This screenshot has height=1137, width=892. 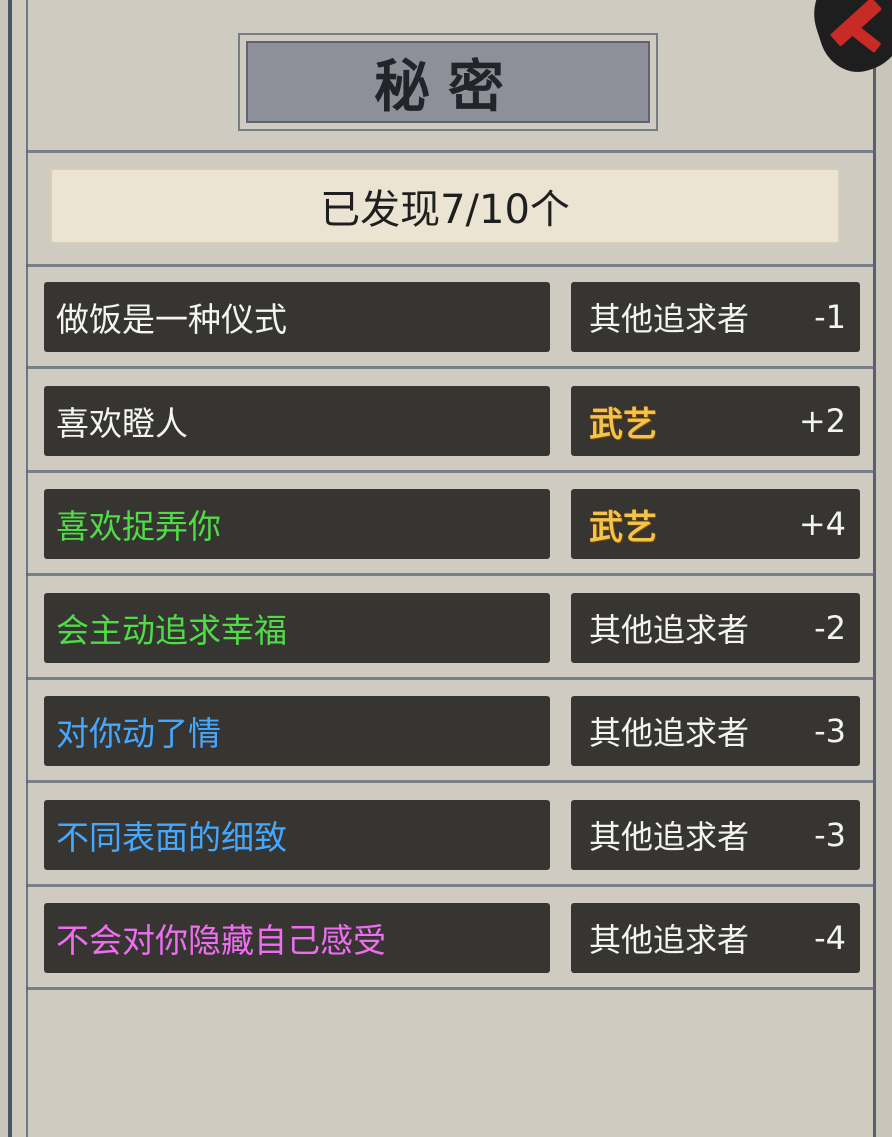 I want to click on ink-blot, so click(x=851, y=39).